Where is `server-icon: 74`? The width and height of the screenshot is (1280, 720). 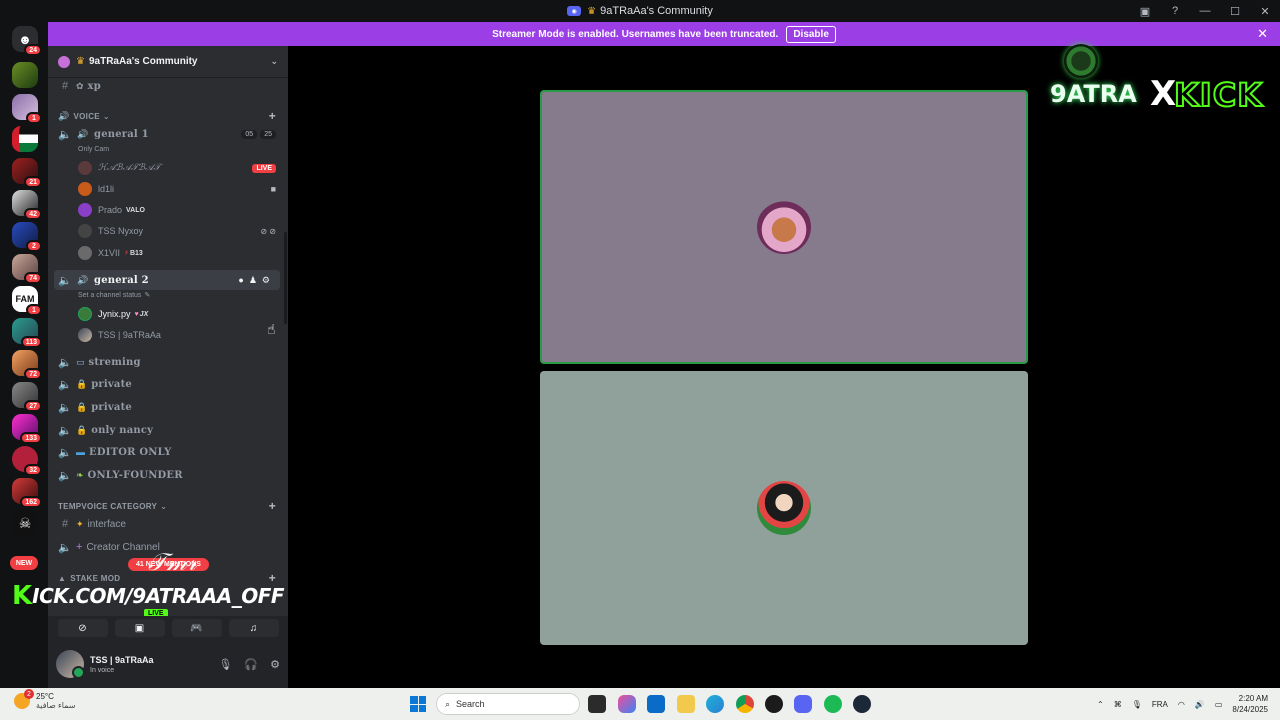
server-icon: 74 is located at coordinates (27, 269).